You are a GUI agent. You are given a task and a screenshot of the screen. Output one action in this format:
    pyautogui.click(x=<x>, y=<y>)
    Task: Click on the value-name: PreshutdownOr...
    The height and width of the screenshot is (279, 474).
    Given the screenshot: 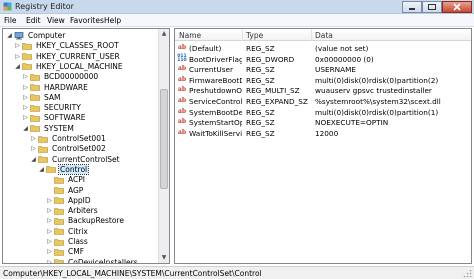 What is the action you would take?
    pyautogui.click(x=215, y=91)
    